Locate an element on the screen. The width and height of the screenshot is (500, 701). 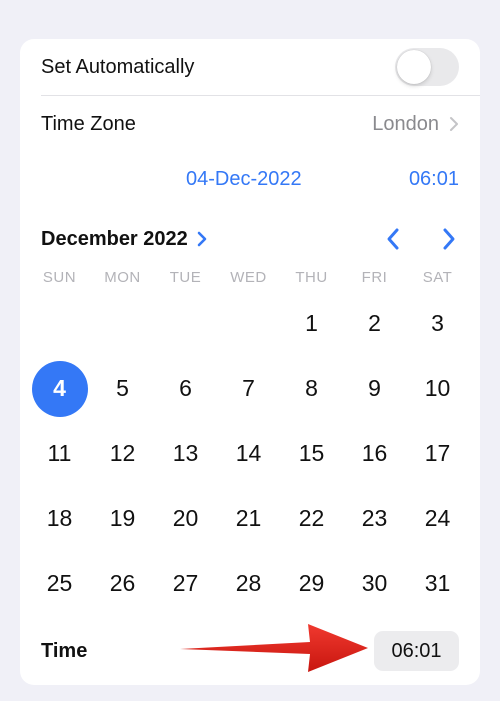
month-nav is located at coordinates (421, 239).